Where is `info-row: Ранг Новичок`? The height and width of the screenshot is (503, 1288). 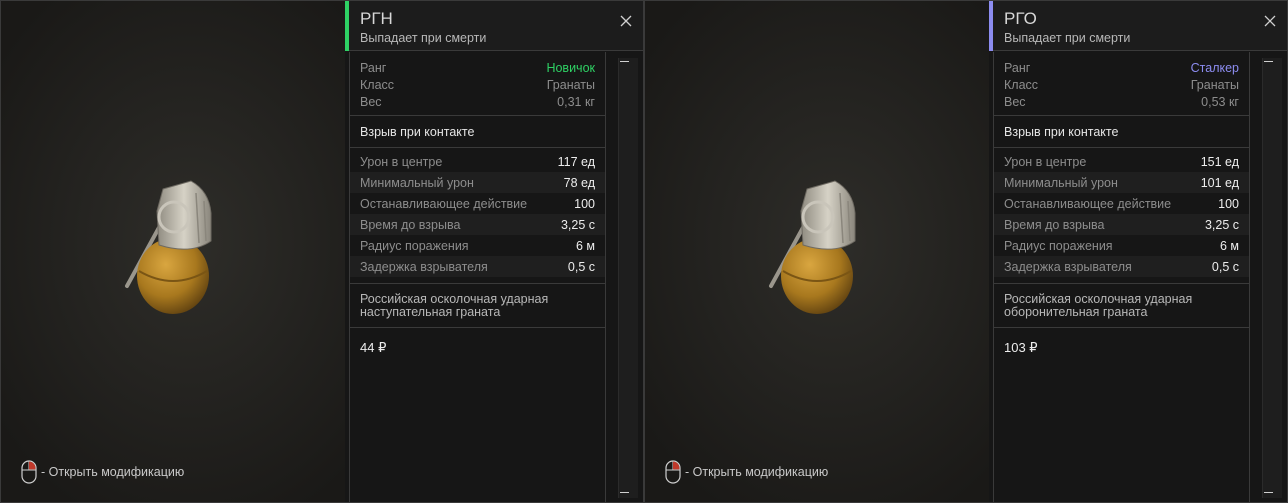
info-row: Ранг Новичок is located at coordinates (477, 67).